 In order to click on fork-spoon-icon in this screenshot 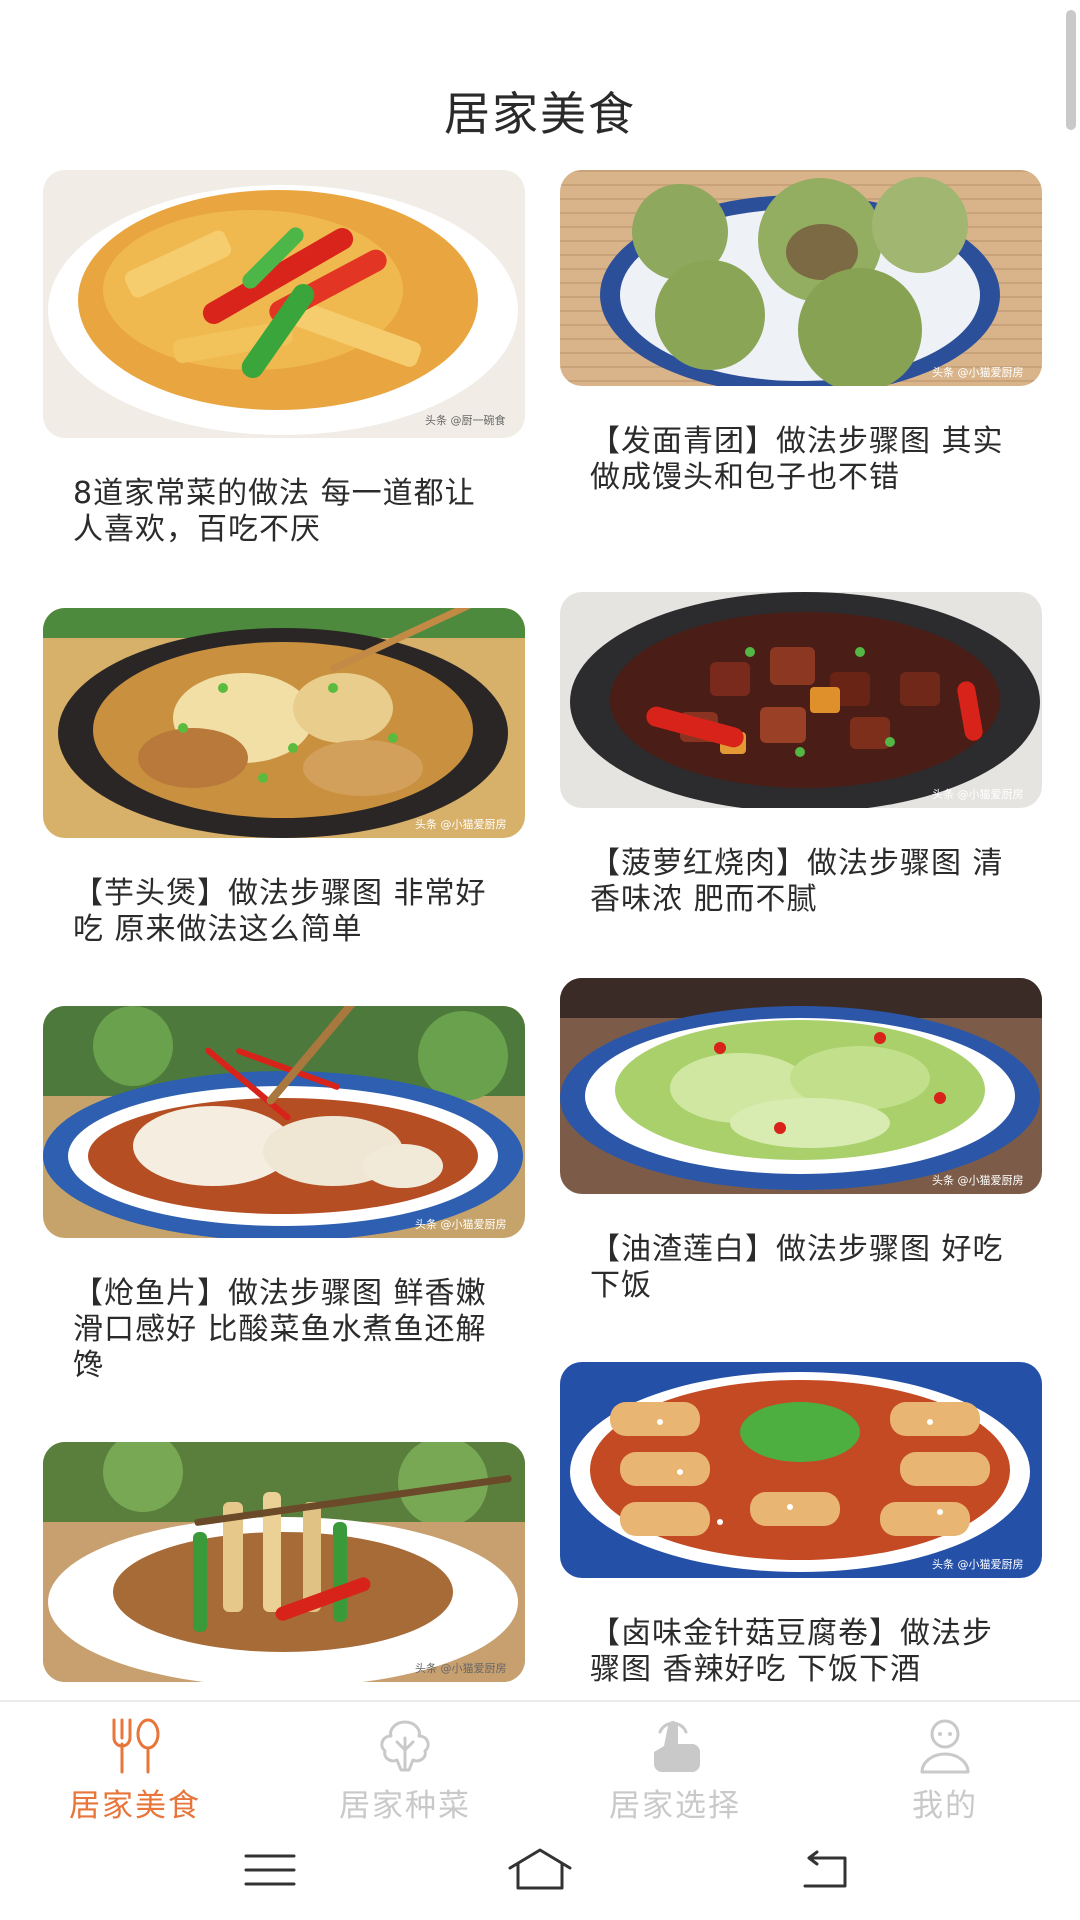, I will do `click(135, 1746)`.